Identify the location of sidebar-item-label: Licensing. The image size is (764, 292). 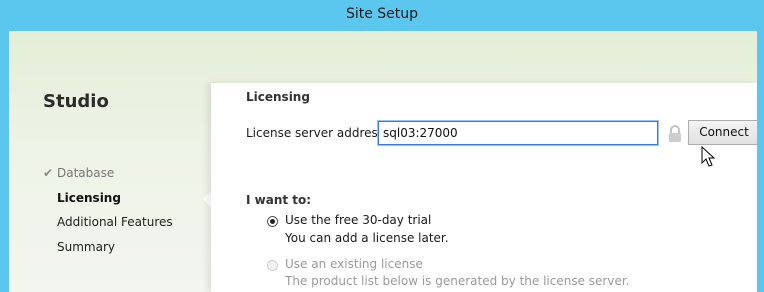
(89, 198).